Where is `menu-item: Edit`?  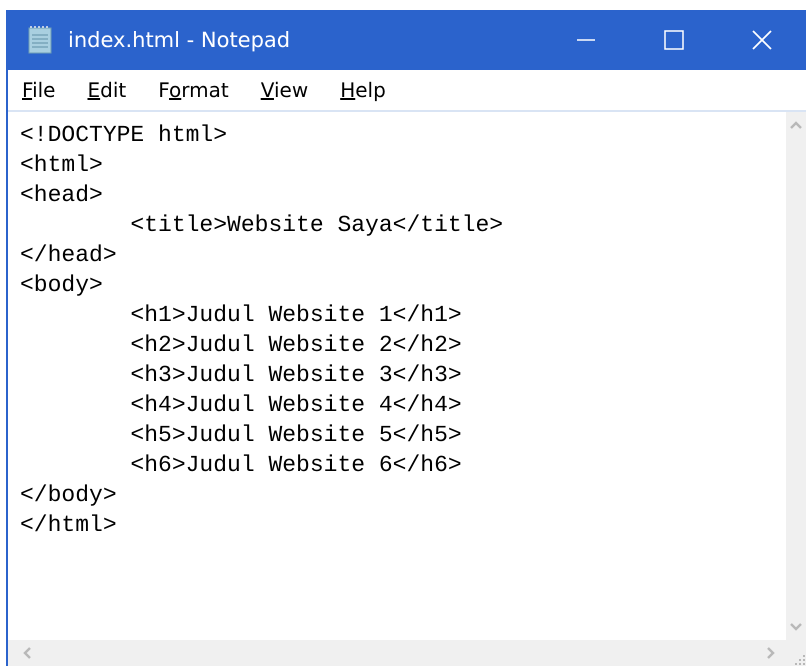 menu-item: Edit is located at coordinates (106, 90).